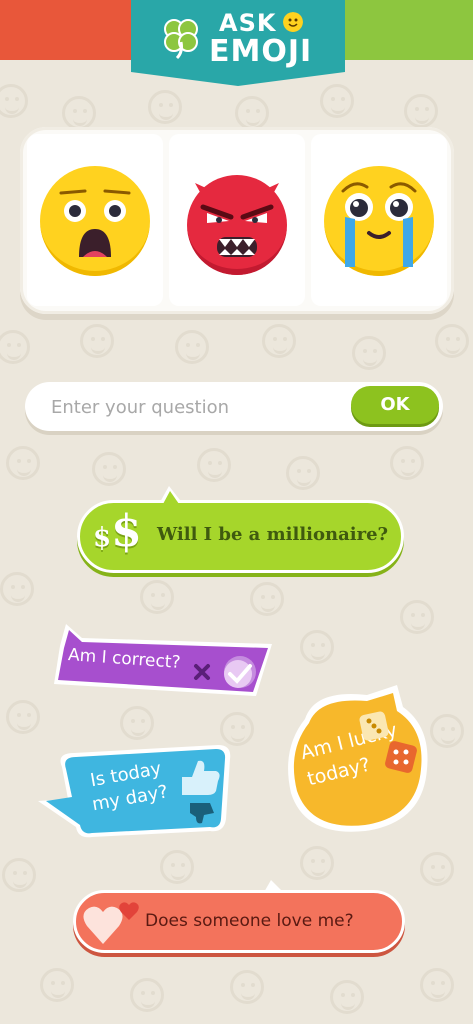  Describe the element at coordinates (273, 534) in the screenshot. I see `suggestion-text: Will I be a millionaire?` at that location.